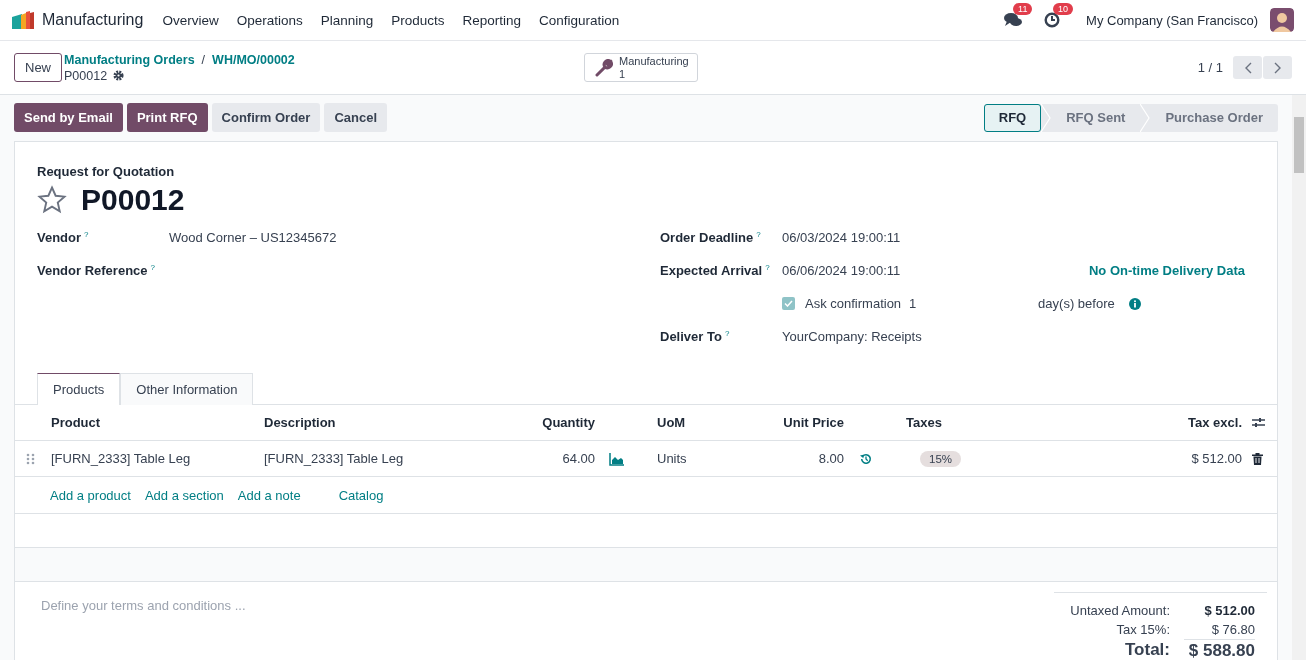 This screenshot has width=1306, height=660. I want to click on column-header: UoM, so click(717, 422).